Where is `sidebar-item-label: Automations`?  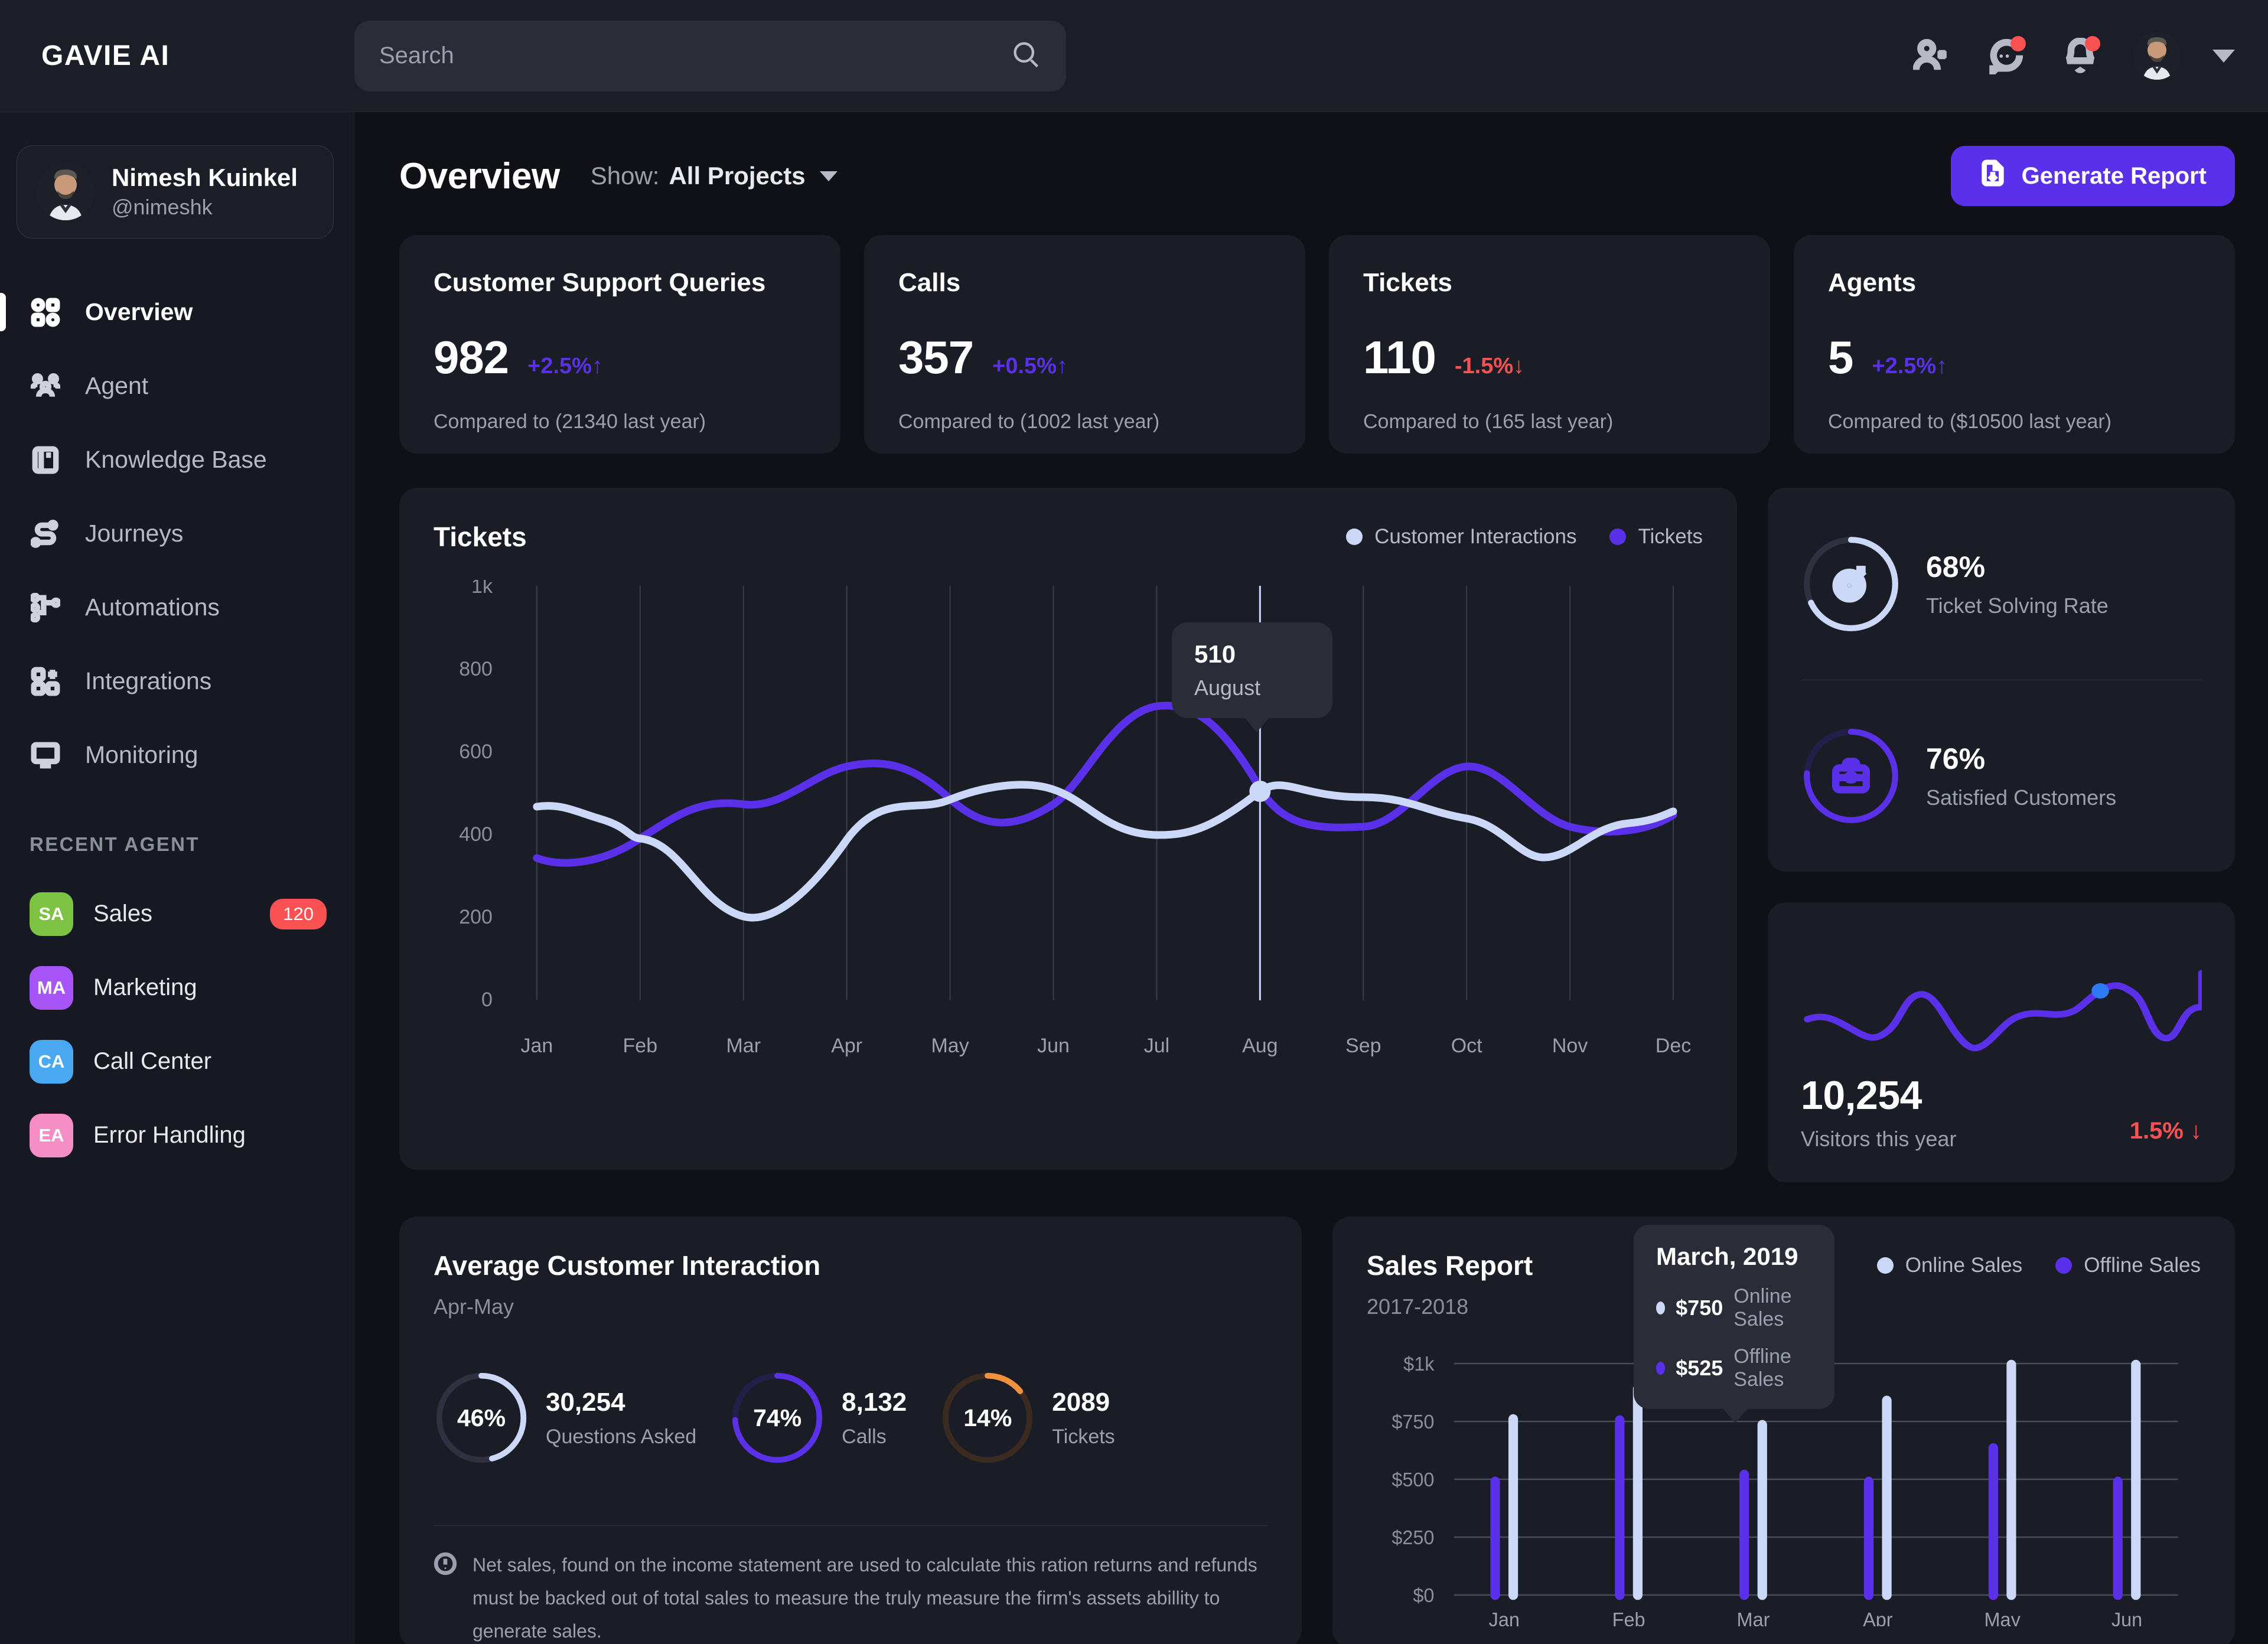
sidebar-item-label: Automations is located at coordinates (152, 607).